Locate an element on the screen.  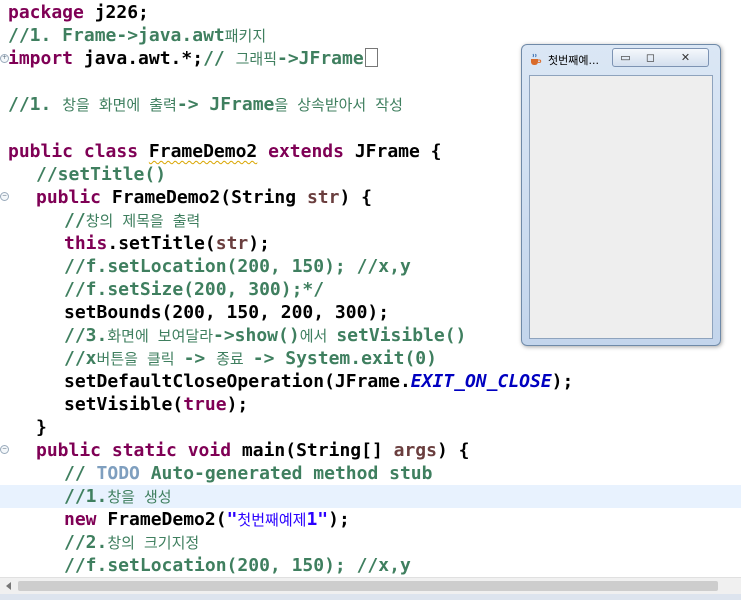
comment-korean: 창의 크기지정 is located at coordinates (153, 543).